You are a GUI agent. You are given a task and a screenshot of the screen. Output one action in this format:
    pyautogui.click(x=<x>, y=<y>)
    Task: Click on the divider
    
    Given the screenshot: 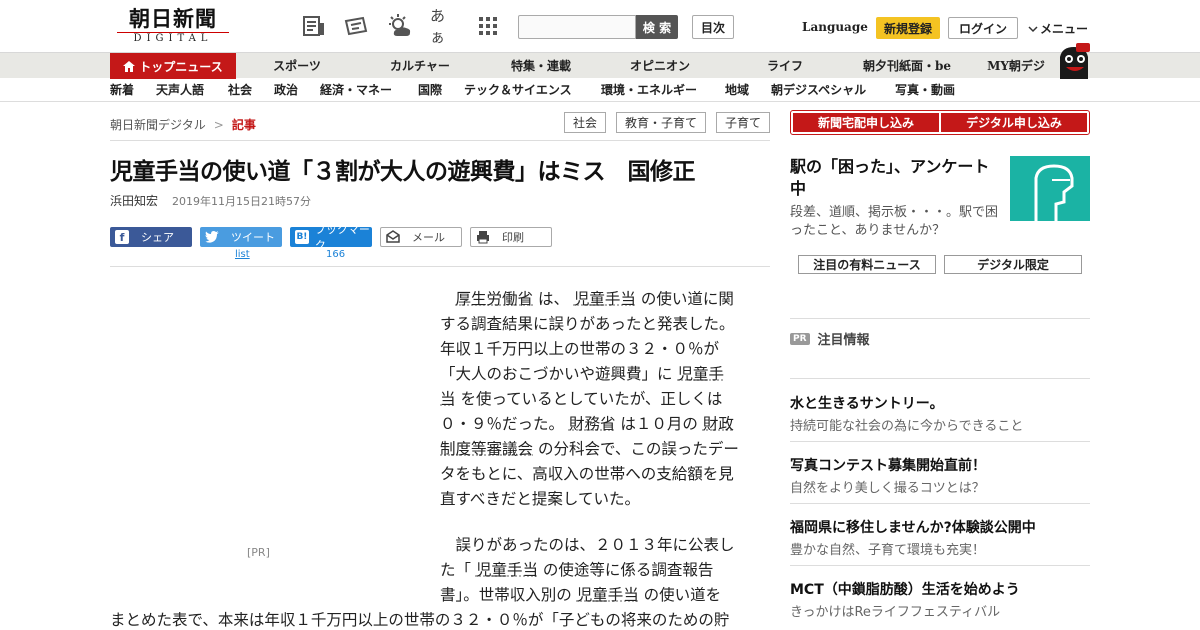 What is the action you would take?
    pyautogui.click(x=440, y=140)
    